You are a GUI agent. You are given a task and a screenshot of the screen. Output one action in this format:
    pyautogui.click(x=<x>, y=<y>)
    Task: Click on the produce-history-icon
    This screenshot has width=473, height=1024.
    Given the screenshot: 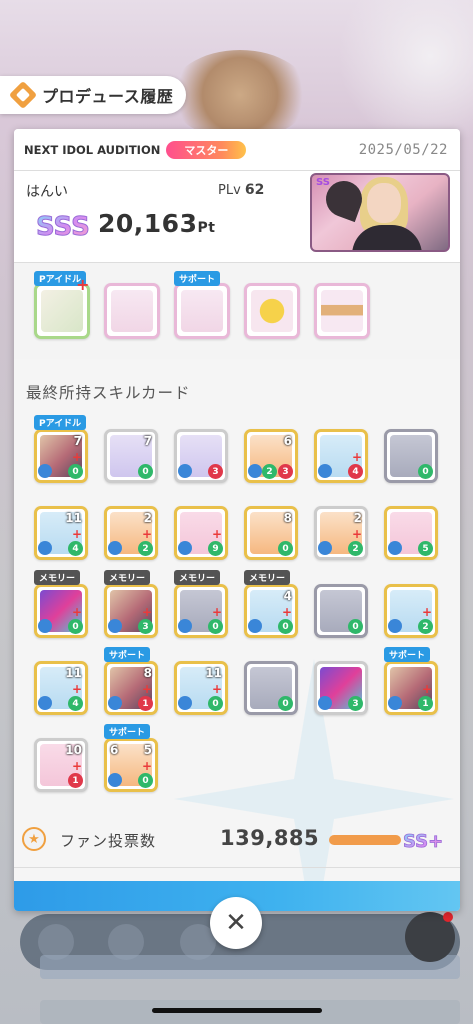 What is the action you would take?
    pyautogui.click(x=23, y=95)
    